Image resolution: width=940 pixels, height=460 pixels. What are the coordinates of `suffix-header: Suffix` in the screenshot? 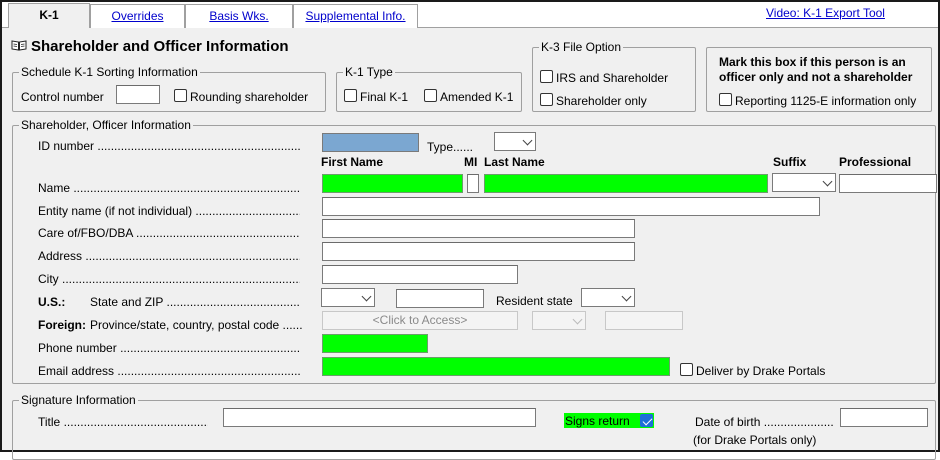 It's located at (790, 162).